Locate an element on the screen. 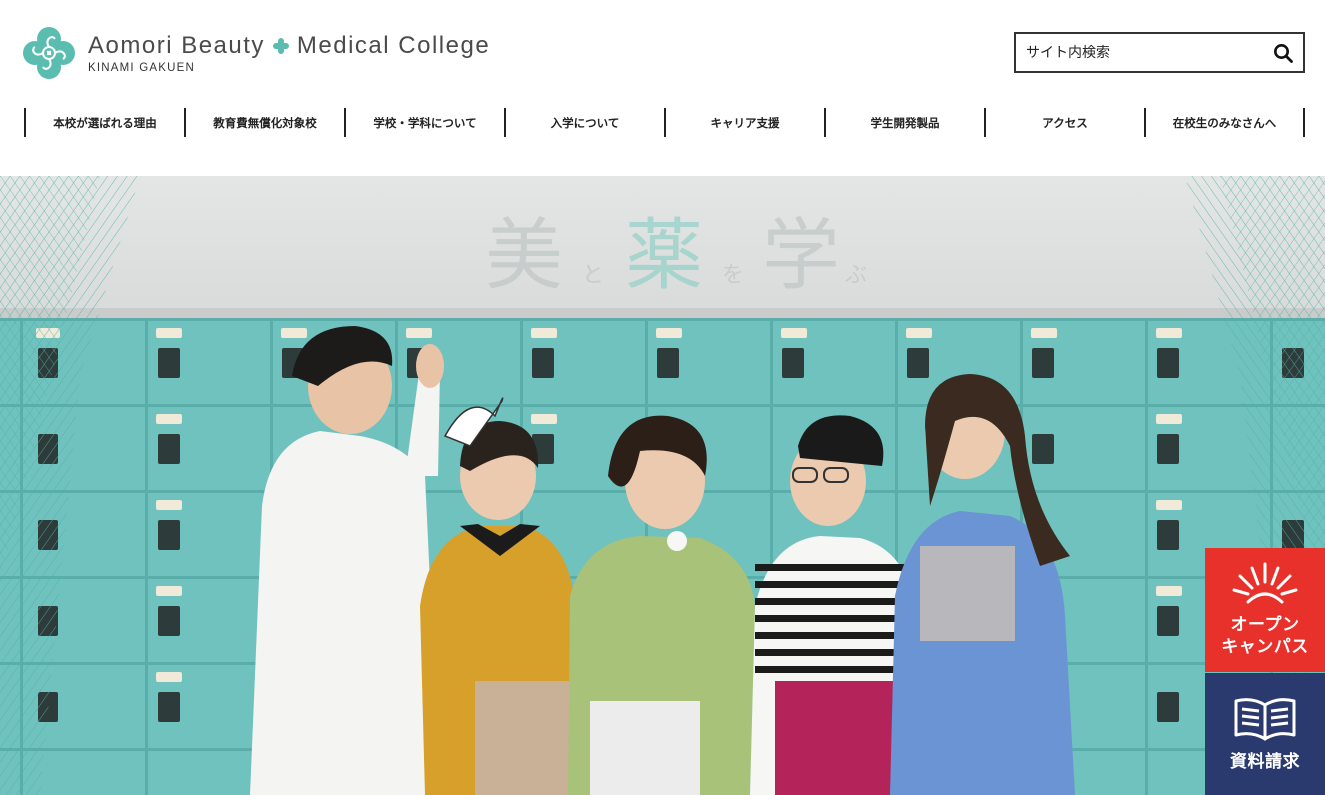 The height and width of the screenshot is (795, 1325). nav-why-choose-us: 本校が選ばれる理由 is located at coordinates (104, 122).